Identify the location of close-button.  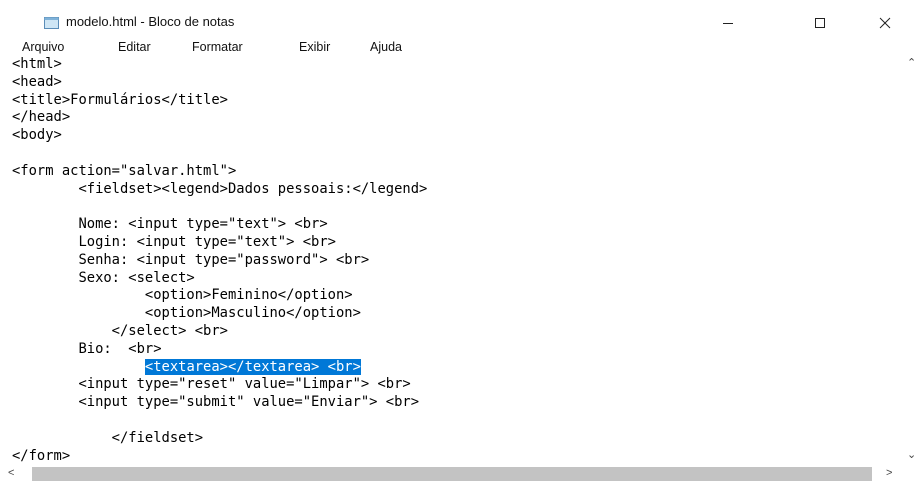
(885, 23).